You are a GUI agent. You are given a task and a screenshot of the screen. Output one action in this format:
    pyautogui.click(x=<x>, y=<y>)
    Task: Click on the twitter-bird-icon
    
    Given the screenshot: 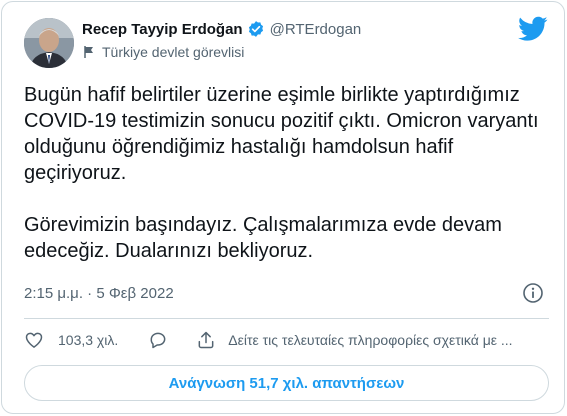 What is the action you would take?
    pyautogui.click(x=533, y=29)
    